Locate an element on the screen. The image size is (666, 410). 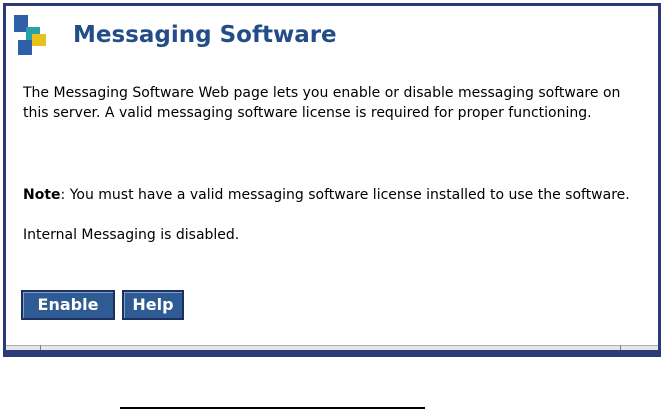
horizontal-scrollbar is located at coordinates (332, 347).